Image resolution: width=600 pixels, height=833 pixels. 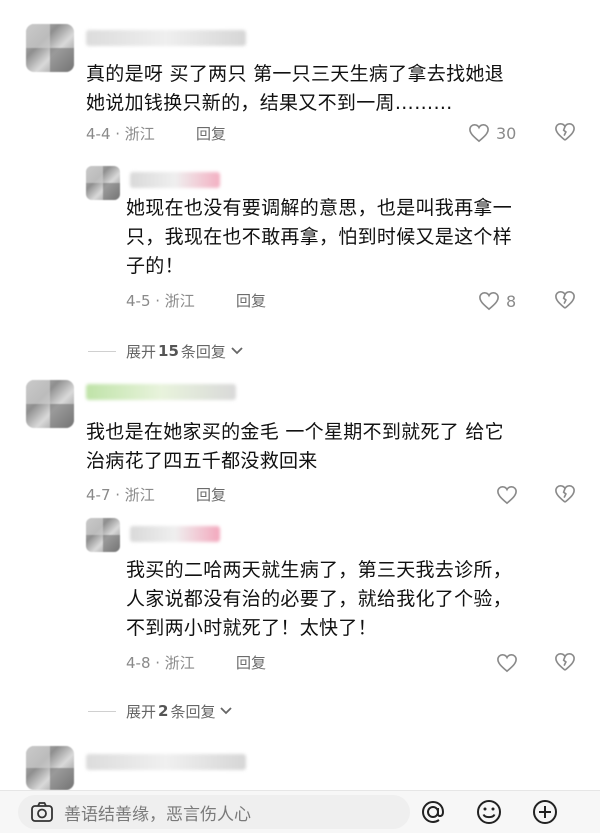 What do you see at coordinates (120, 495) in the screenshot?
I see `comment-date: 4-7 · 浙江` at bounding box center [120, 495].